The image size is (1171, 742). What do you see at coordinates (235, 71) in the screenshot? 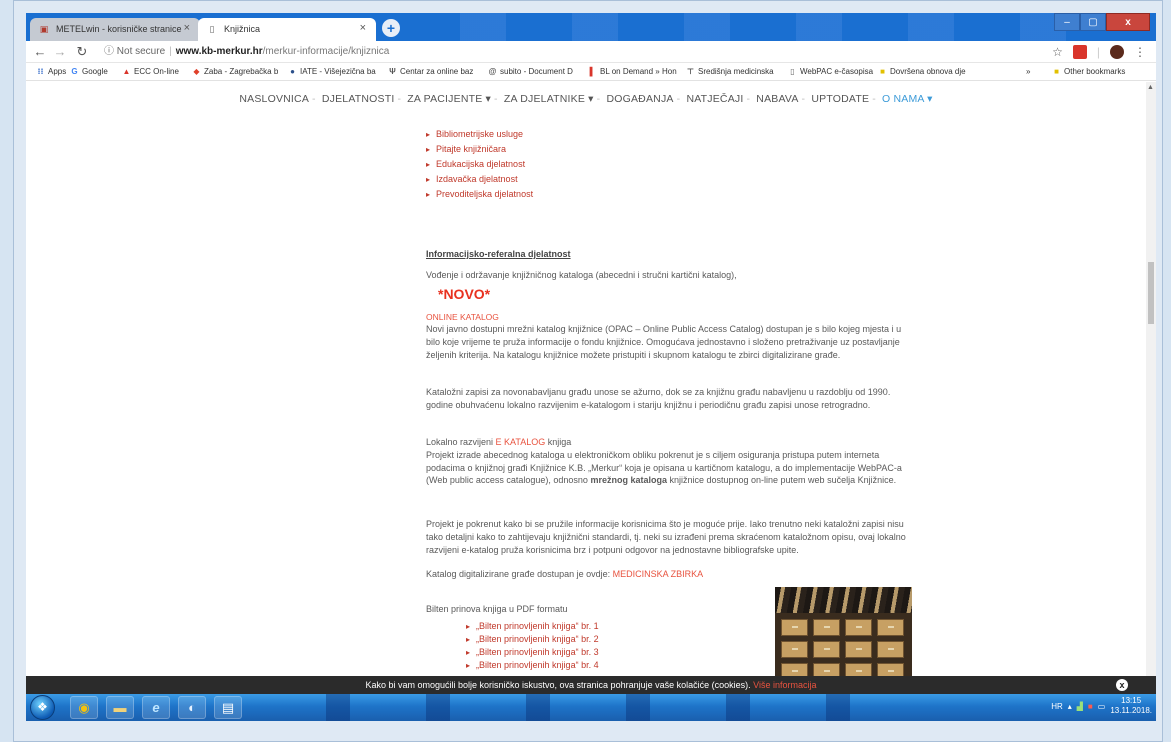
I see `bookmark-zaba: ◆ Zaba - Zagrebačka b` at bounding box center [235, 71].